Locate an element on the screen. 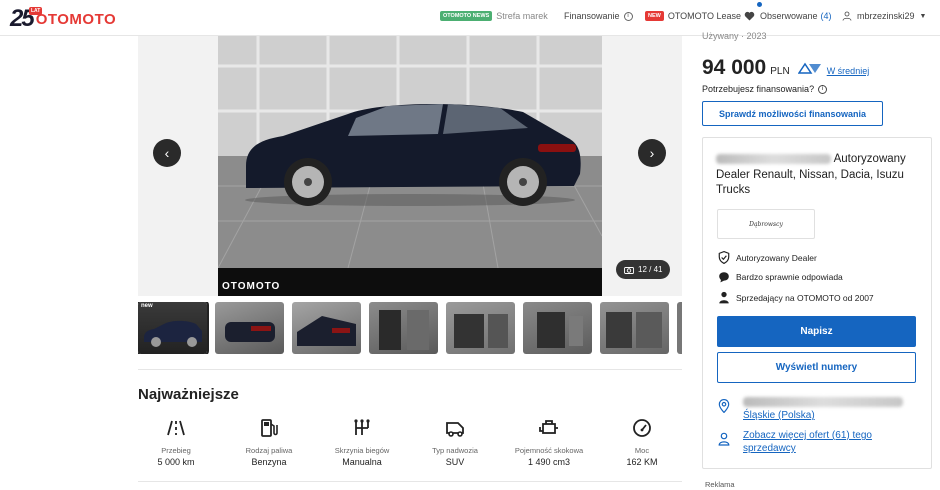  chevron-left-icon: ‹ is located at coordinates (167, 153).